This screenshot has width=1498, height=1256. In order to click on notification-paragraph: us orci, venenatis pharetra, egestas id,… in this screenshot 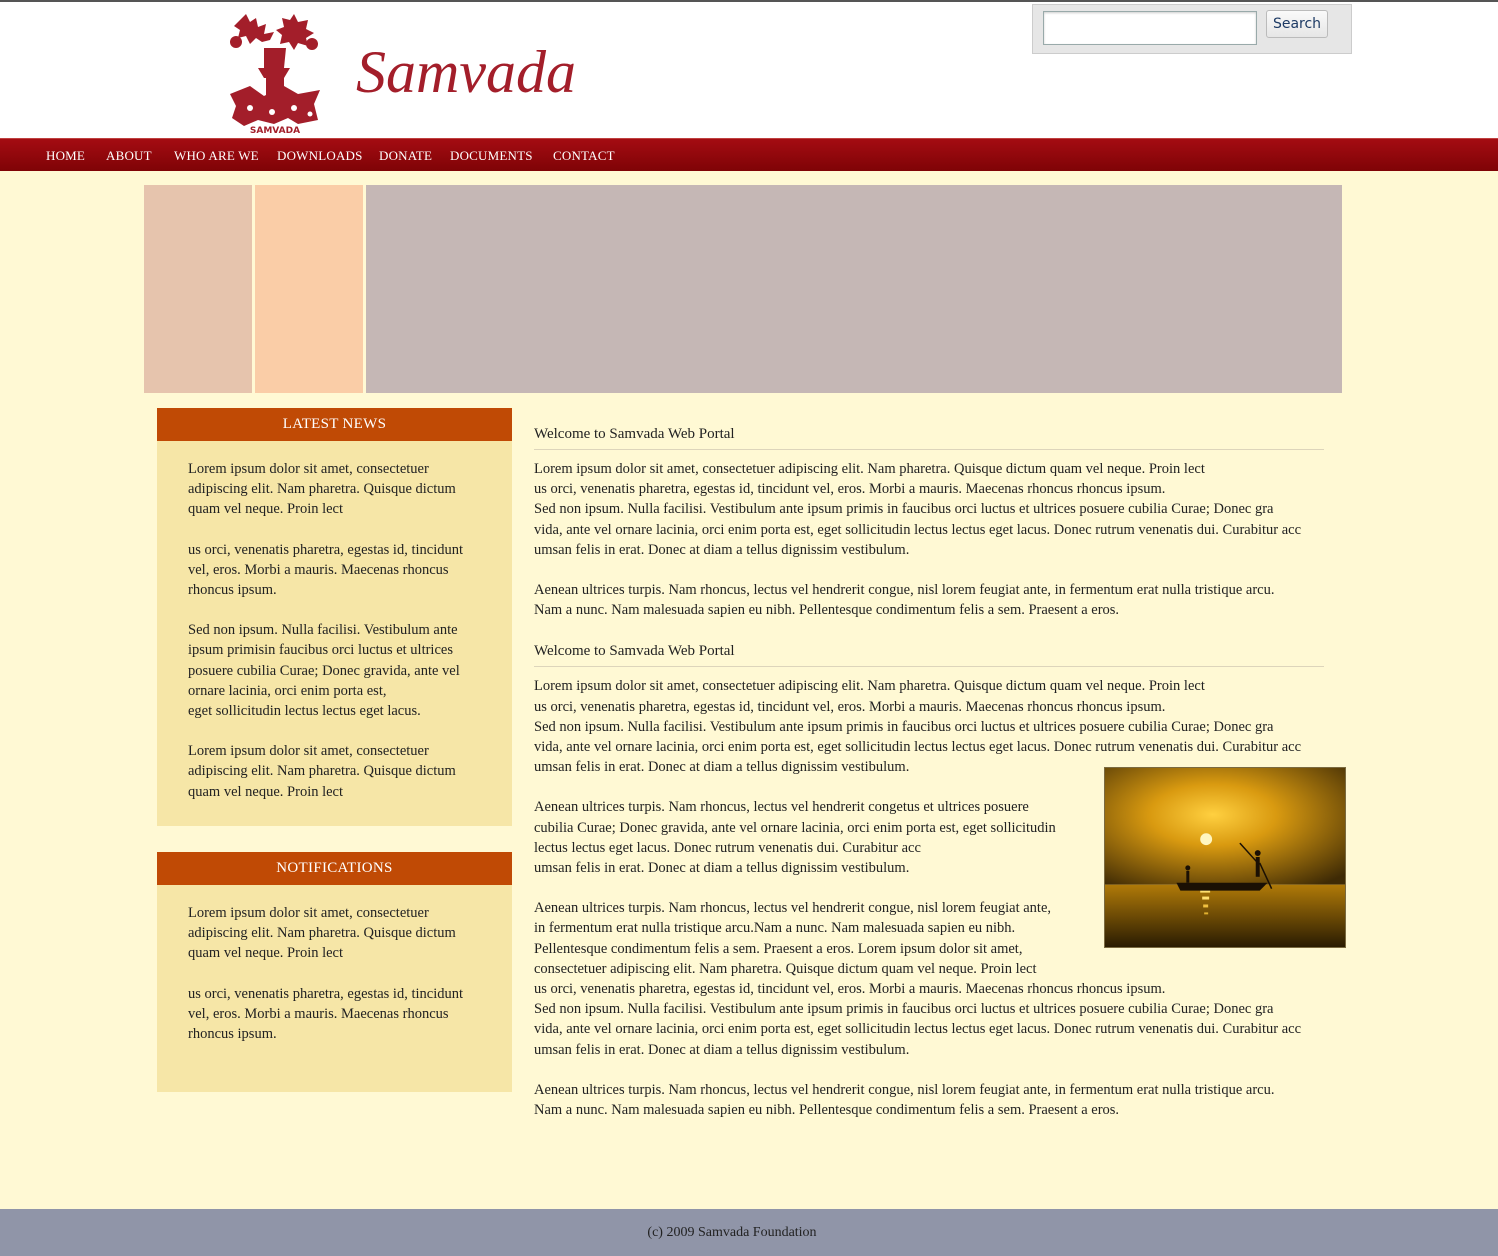, I will do `click(326, 1014)`.